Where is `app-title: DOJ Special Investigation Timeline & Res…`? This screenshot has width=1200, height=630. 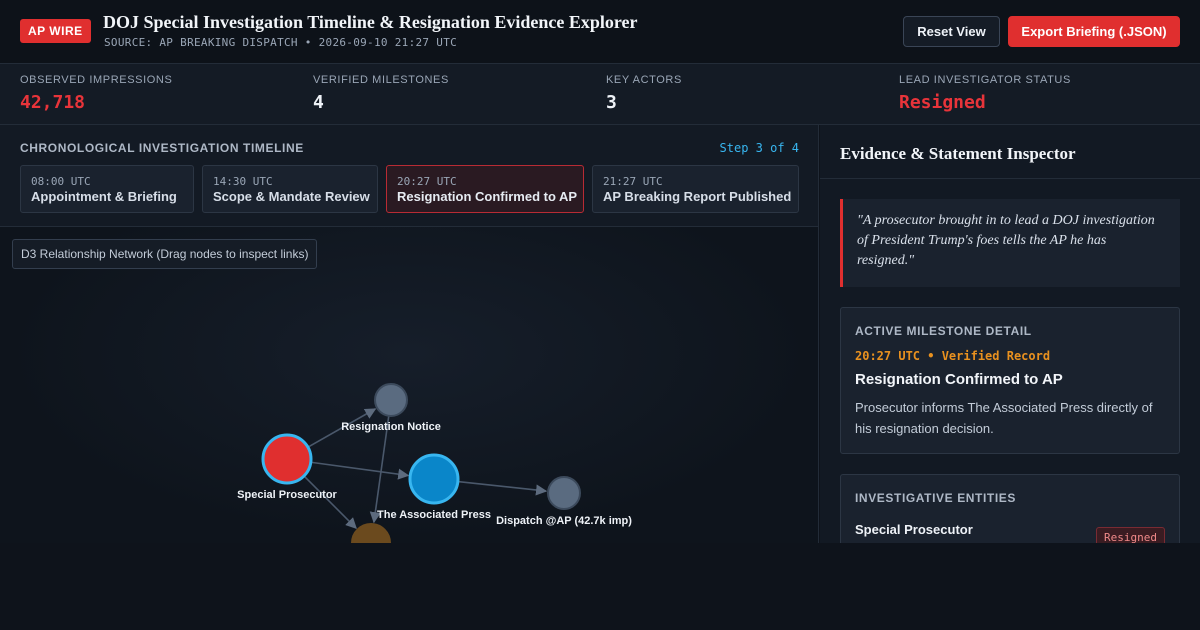 app-title: DOJ Special Investigation Timeline & Res… is located at coordinates (370, 22).